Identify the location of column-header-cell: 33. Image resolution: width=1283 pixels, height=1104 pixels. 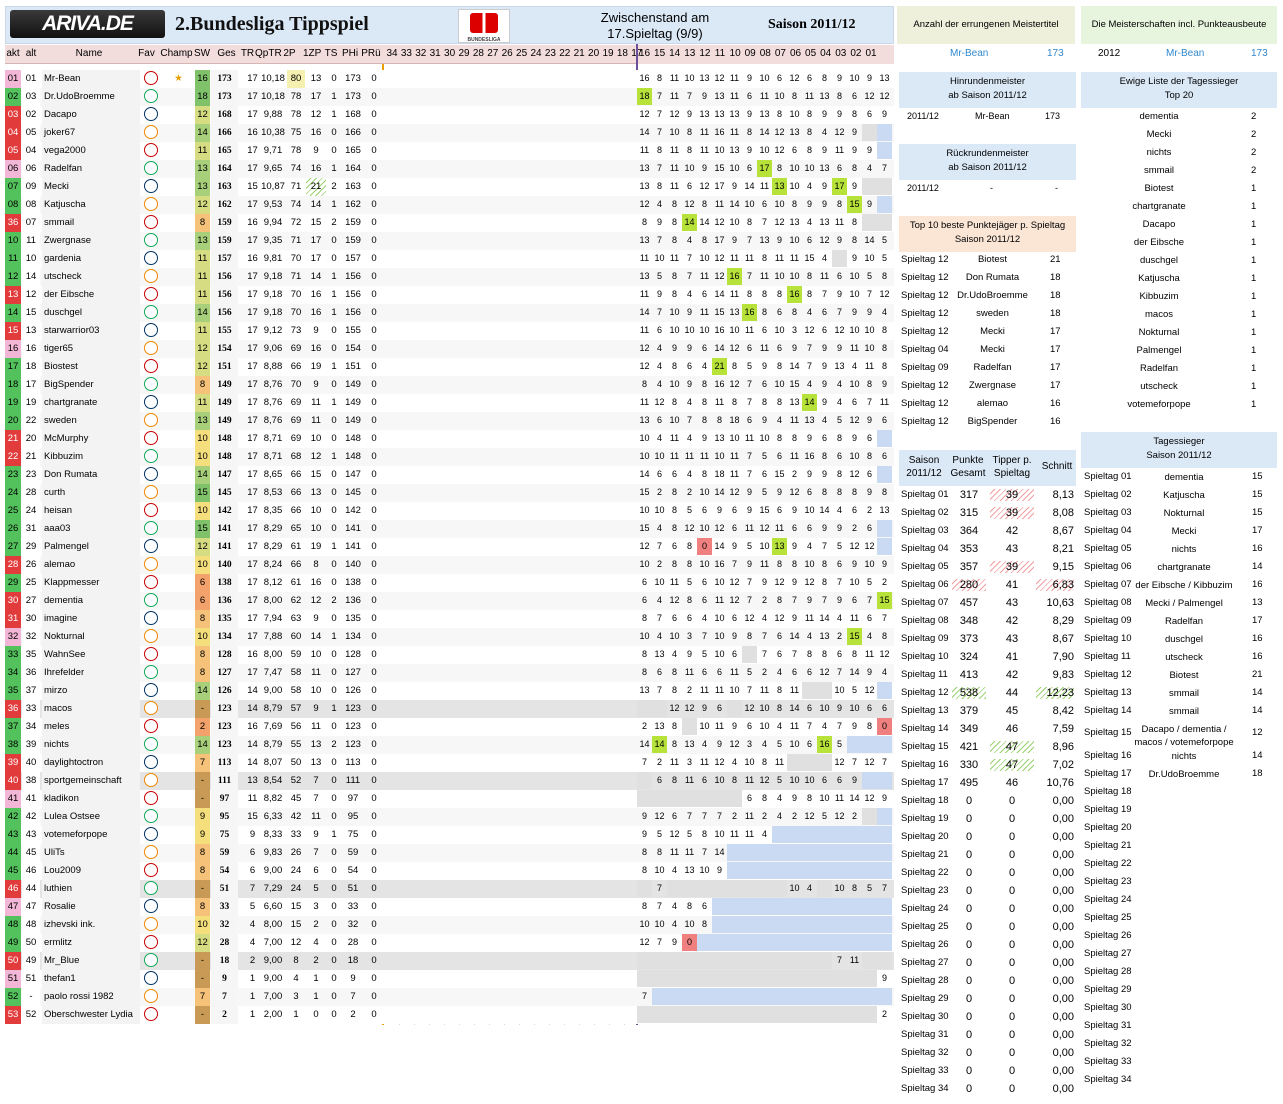
(406, 53).